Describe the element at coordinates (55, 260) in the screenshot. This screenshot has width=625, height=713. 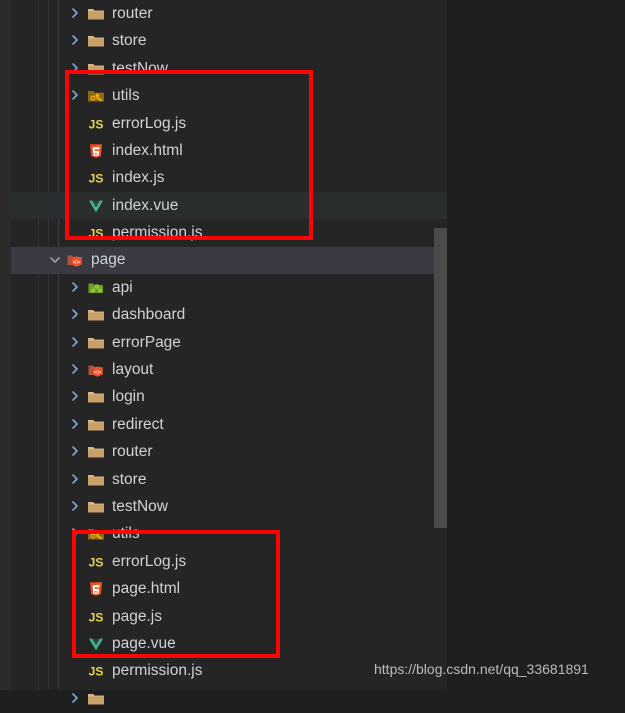
I see `chevron-down-icon` at that location.